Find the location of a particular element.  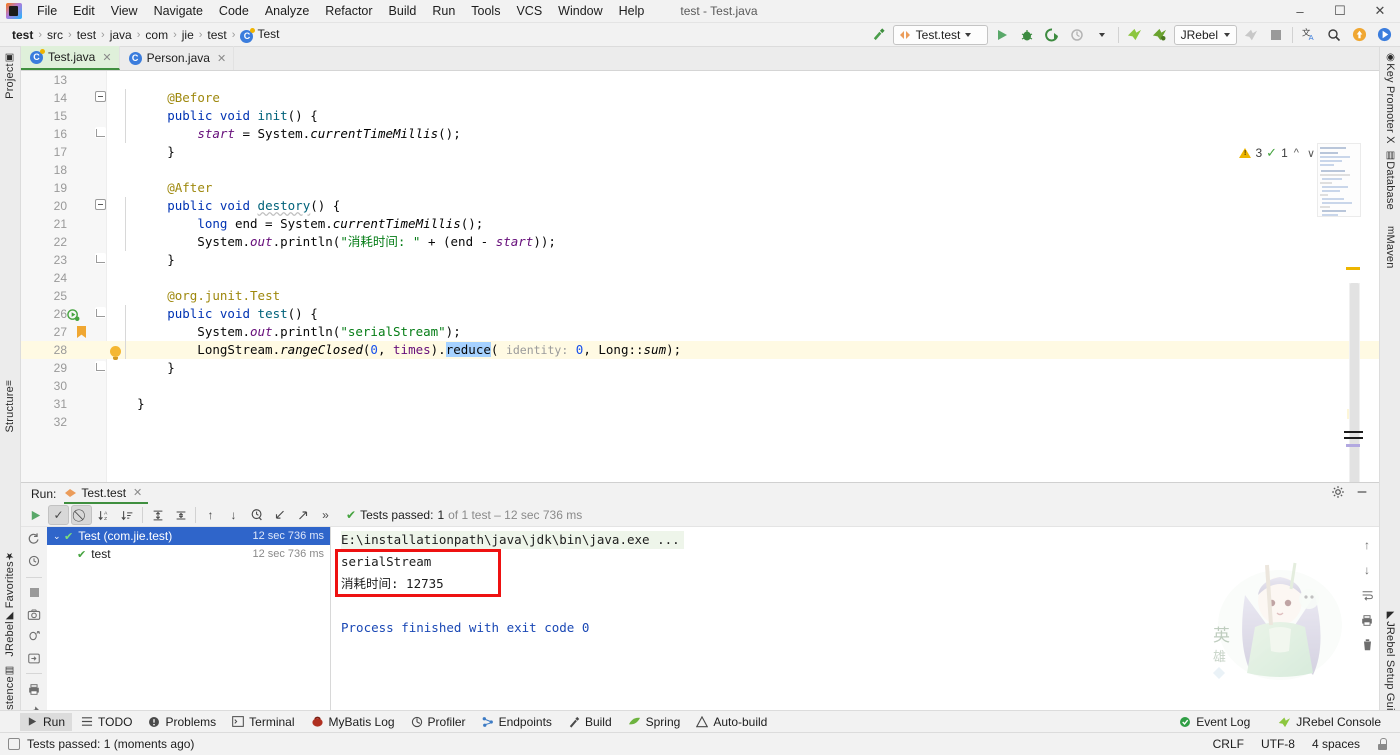

minimize-icon is located at coordinates (1362, 493).